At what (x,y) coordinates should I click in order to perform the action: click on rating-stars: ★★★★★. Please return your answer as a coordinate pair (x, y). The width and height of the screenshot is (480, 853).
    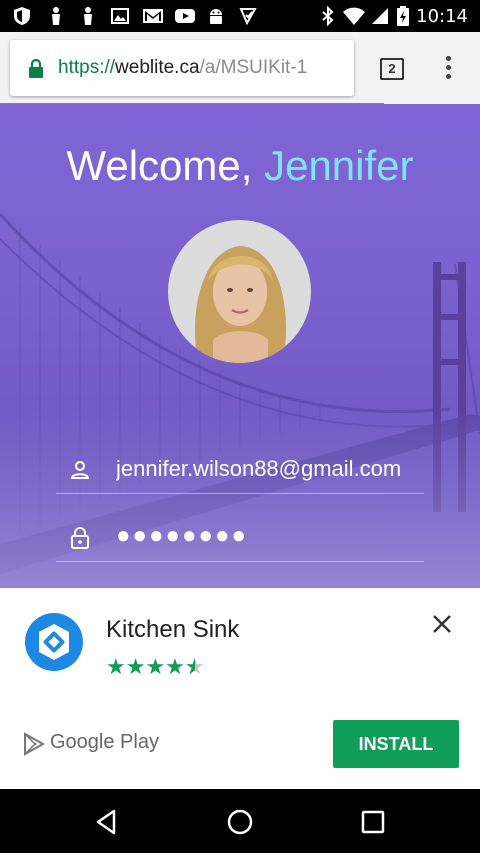
    Looking at the image, I should click on (155, 667).